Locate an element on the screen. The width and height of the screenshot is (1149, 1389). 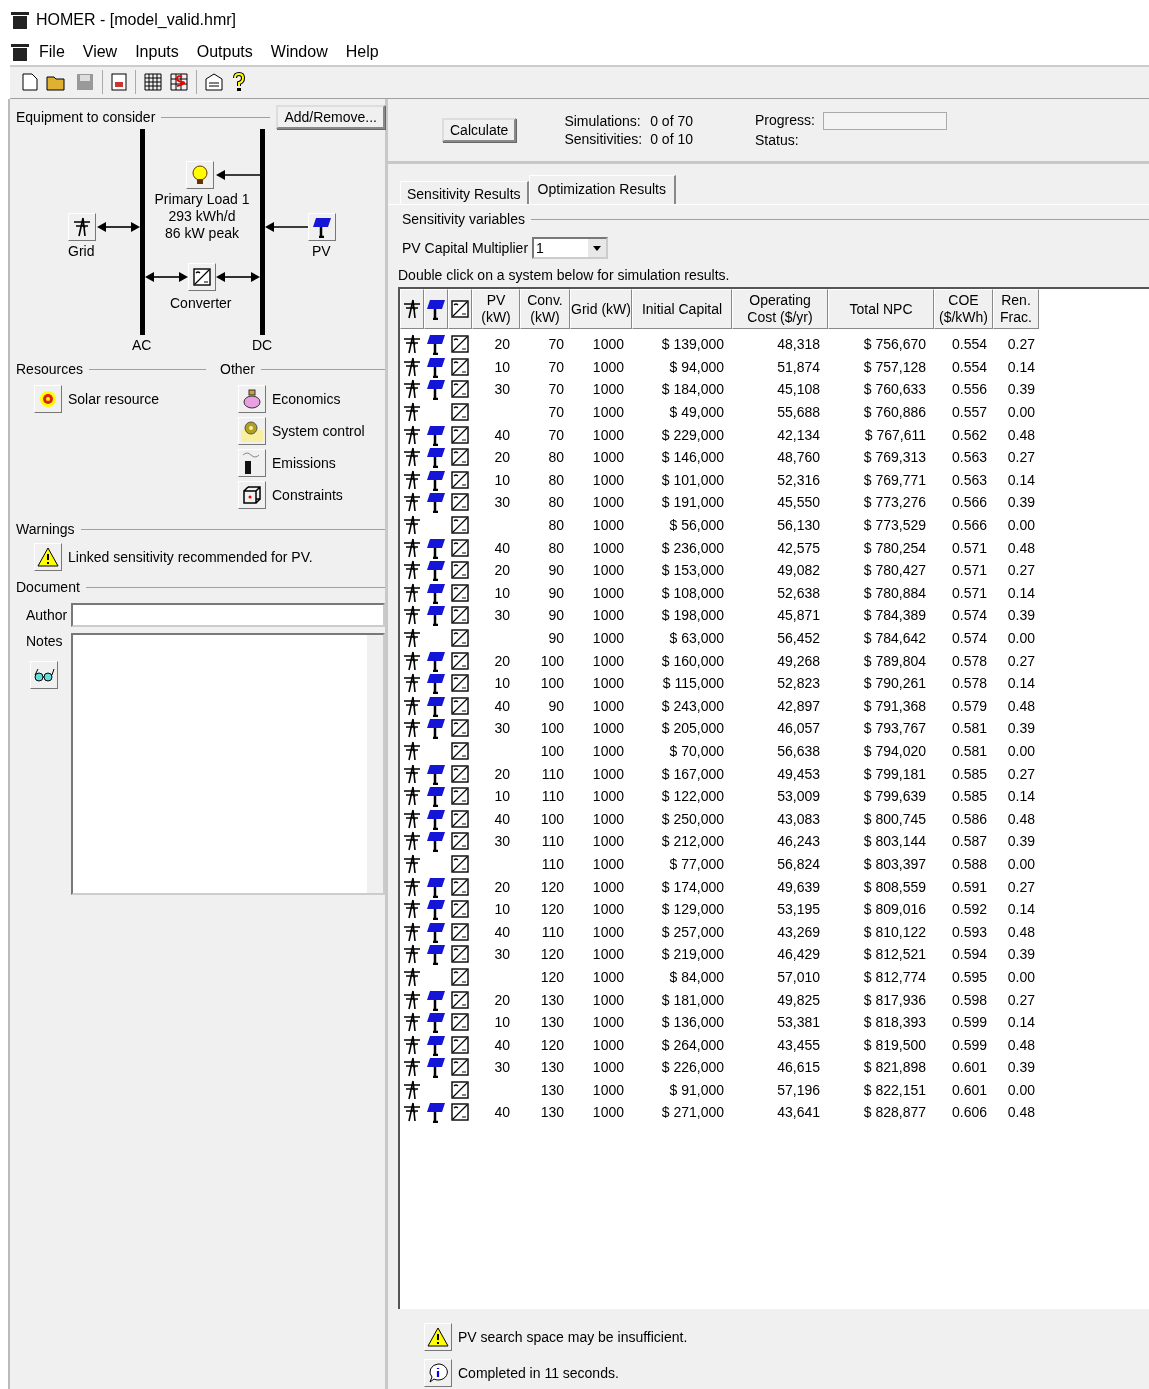
menu-item: Help is located at coordinates (362, 51).